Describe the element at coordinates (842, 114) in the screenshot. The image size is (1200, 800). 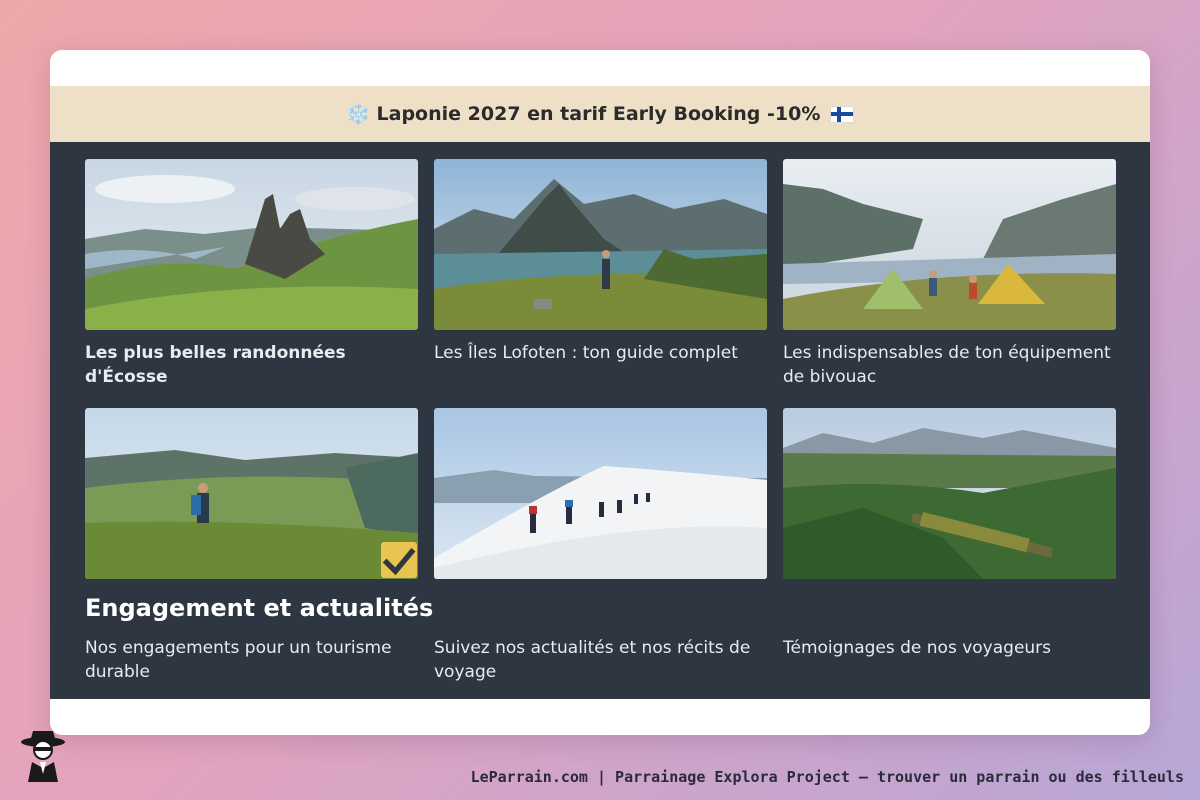
I see `finland-flag-icon` at that location.